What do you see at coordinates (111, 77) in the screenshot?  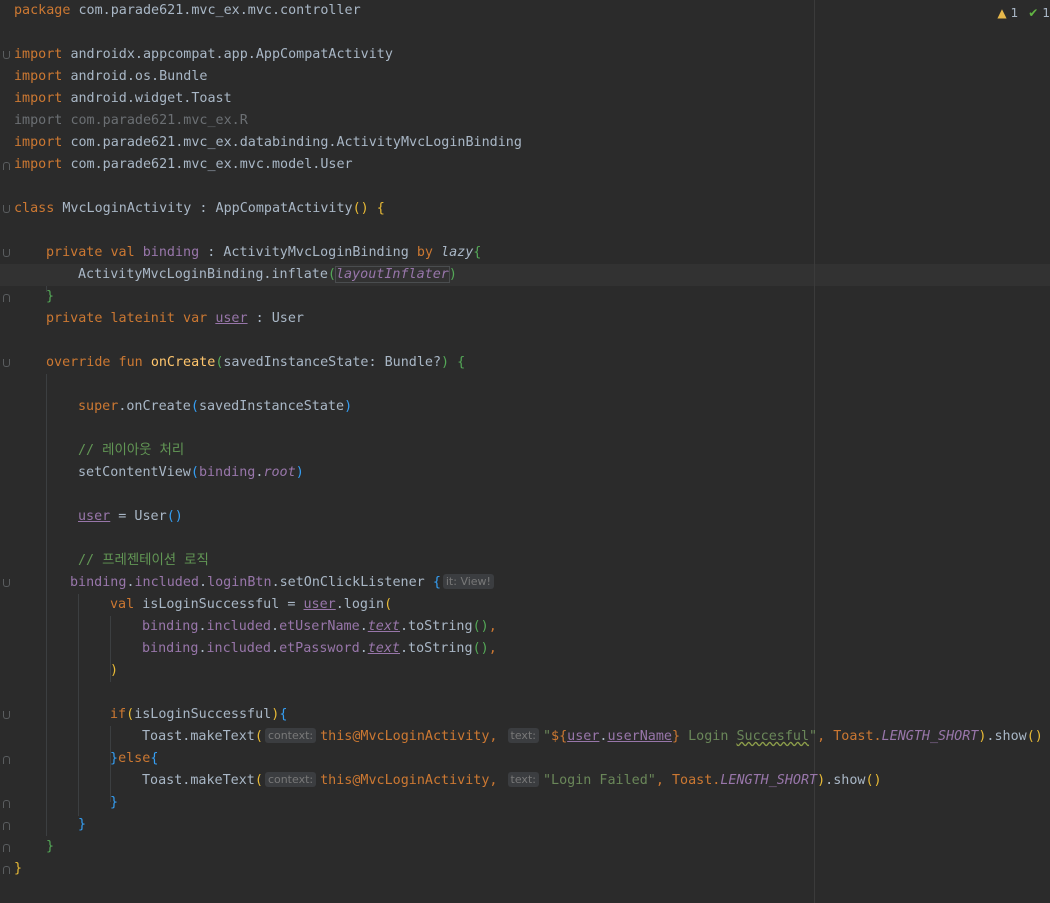 I see `code-line-4: import android.os.Bundle` at bounding box center [111, 77].